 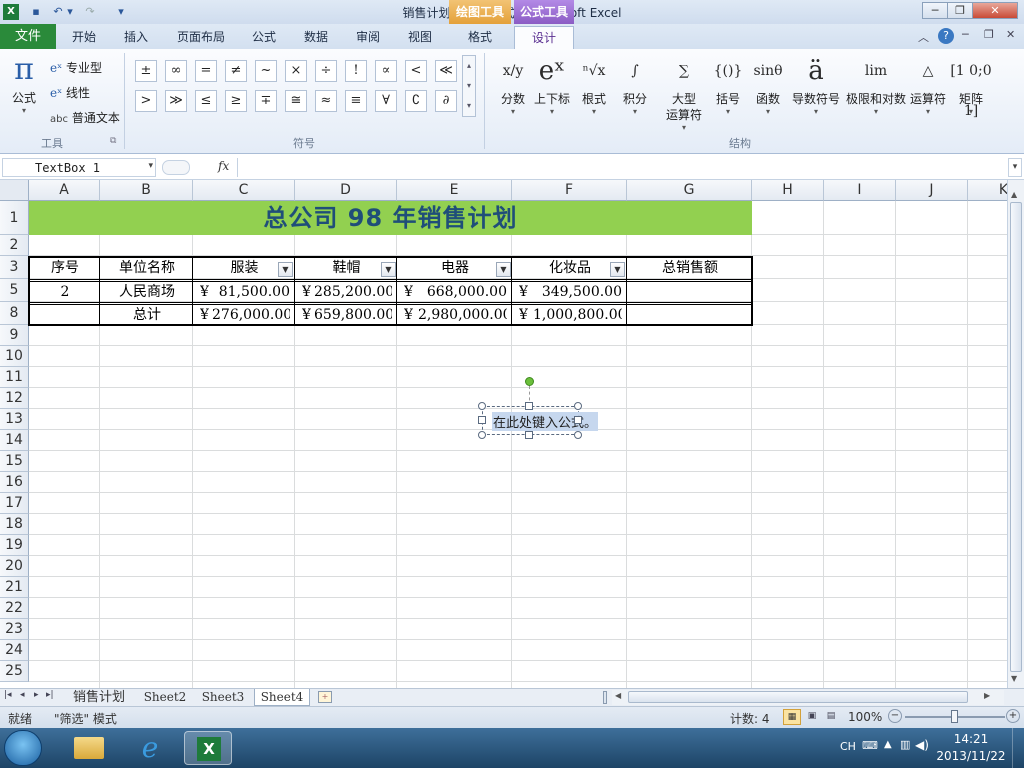 What do you see at coordinates (99, 697) in the screenshot?
I see `sheet-tab-sales-plan: 销售计划` at bounding box center [99, 697].